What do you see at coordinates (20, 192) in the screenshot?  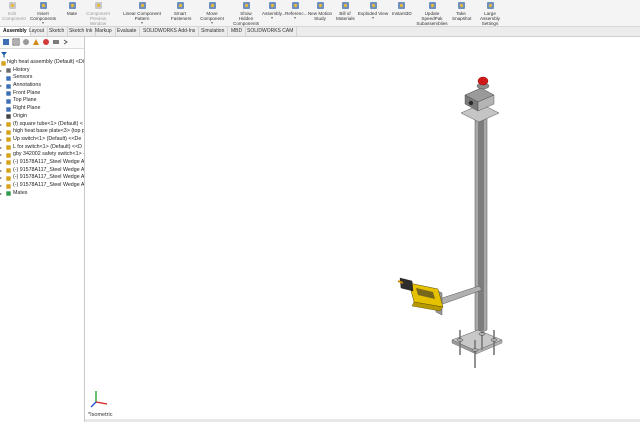 I see `tree-item-label: Mates` at bounding box center [20, 192].